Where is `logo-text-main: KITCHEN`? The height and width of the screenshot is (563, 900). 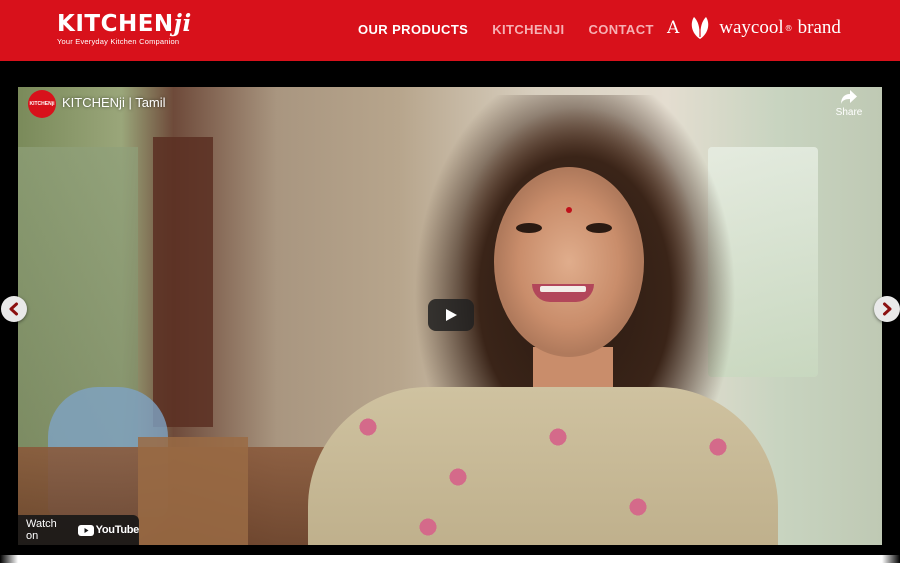
logo-text-main: KITCHEN is located at coordinates (115, 24).